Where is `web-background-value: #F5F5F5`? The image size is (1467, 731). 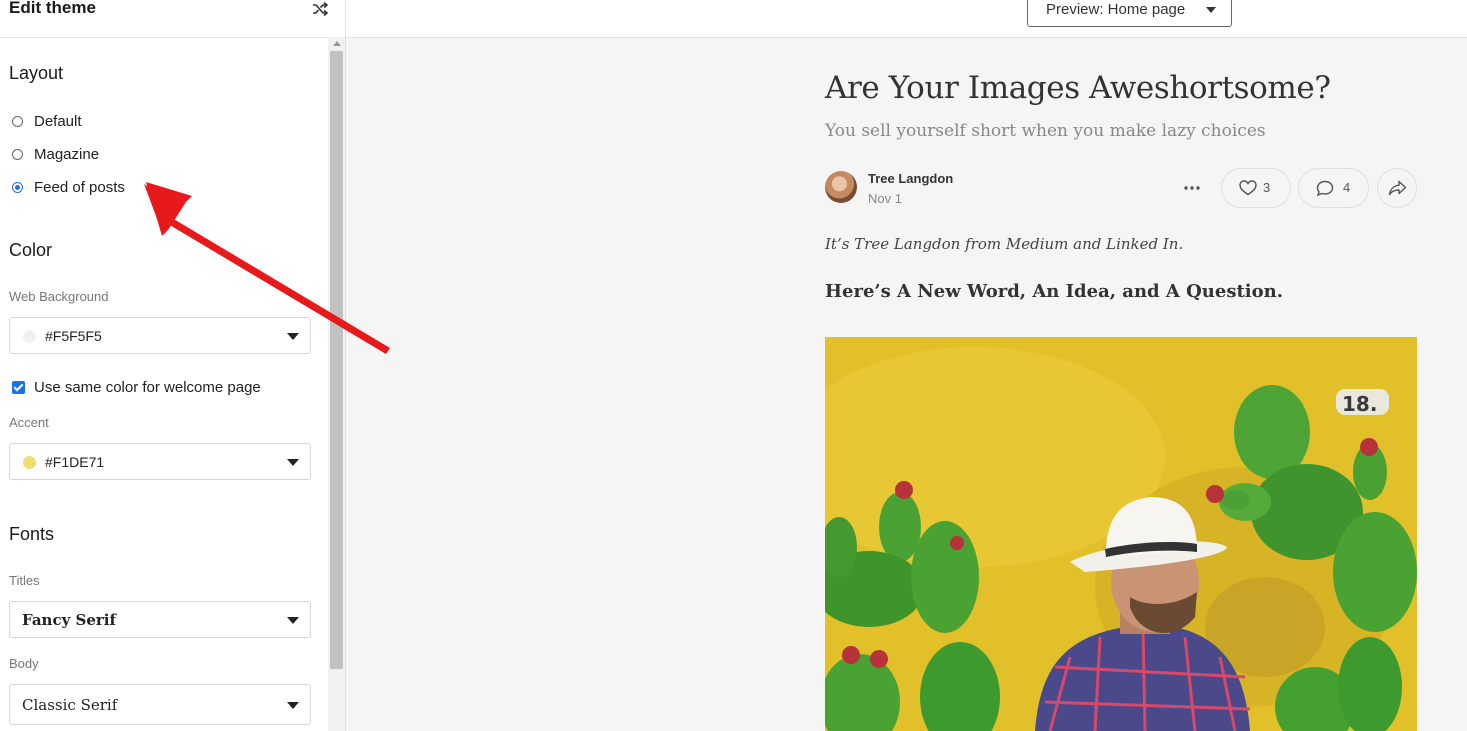 web-background-value: #F5F5F5 is located at coordinates (73, 336).